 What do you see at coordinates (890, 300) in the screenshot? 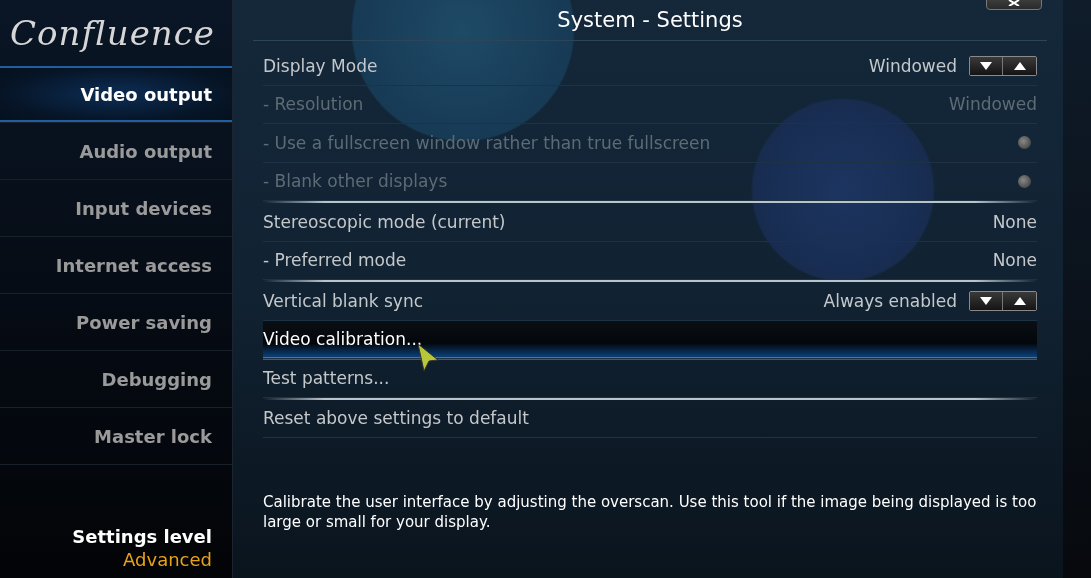
I see `setting-value: Always enabled` at bounding box center [890, 300].